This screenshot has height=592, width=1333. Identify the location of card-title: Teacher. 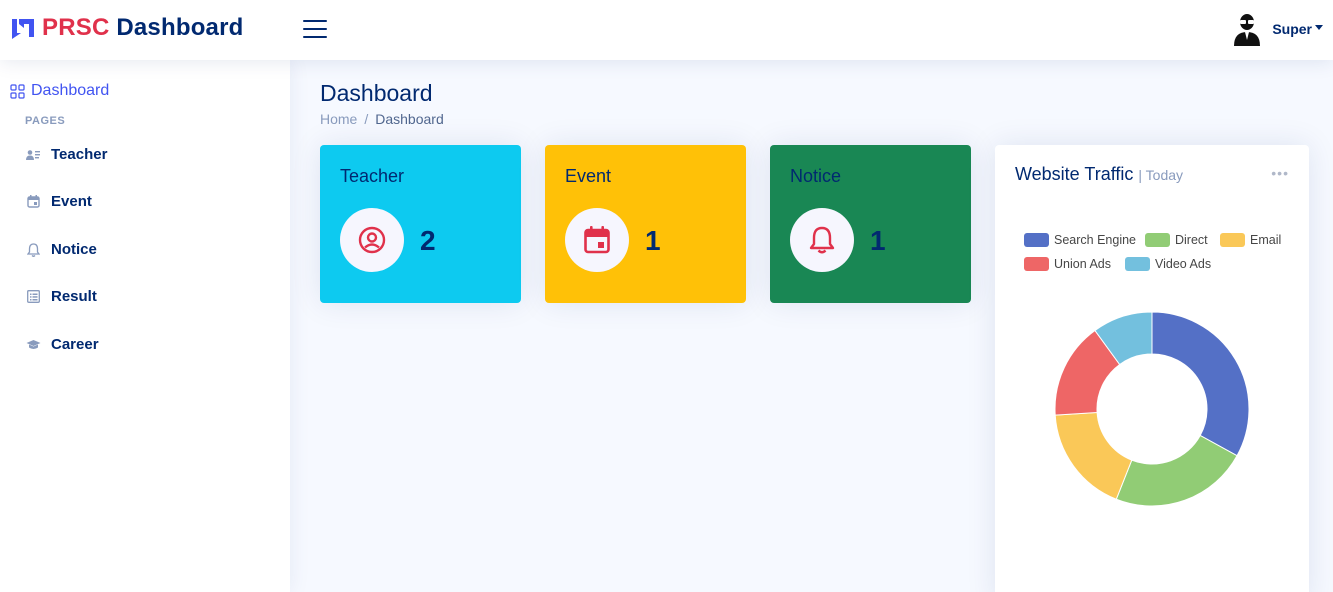
(372, 176).